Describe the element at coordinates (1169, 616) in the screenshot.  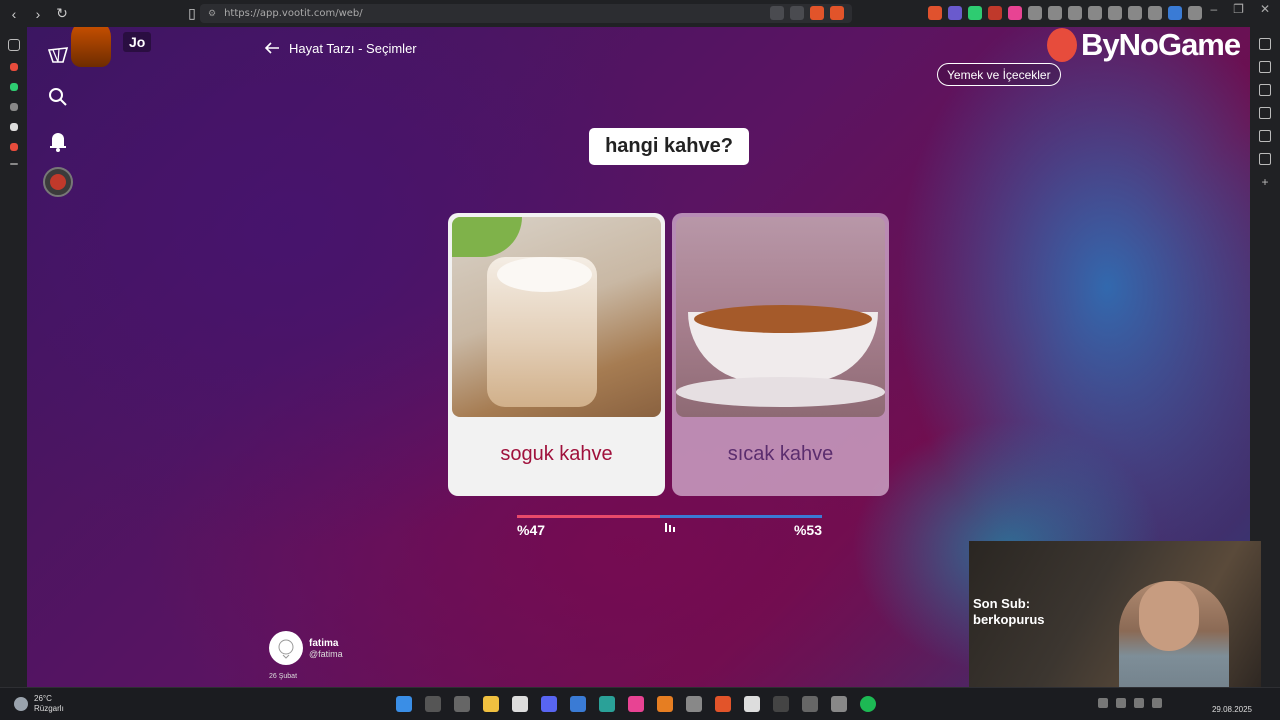
I see `streamer-head` at that location.